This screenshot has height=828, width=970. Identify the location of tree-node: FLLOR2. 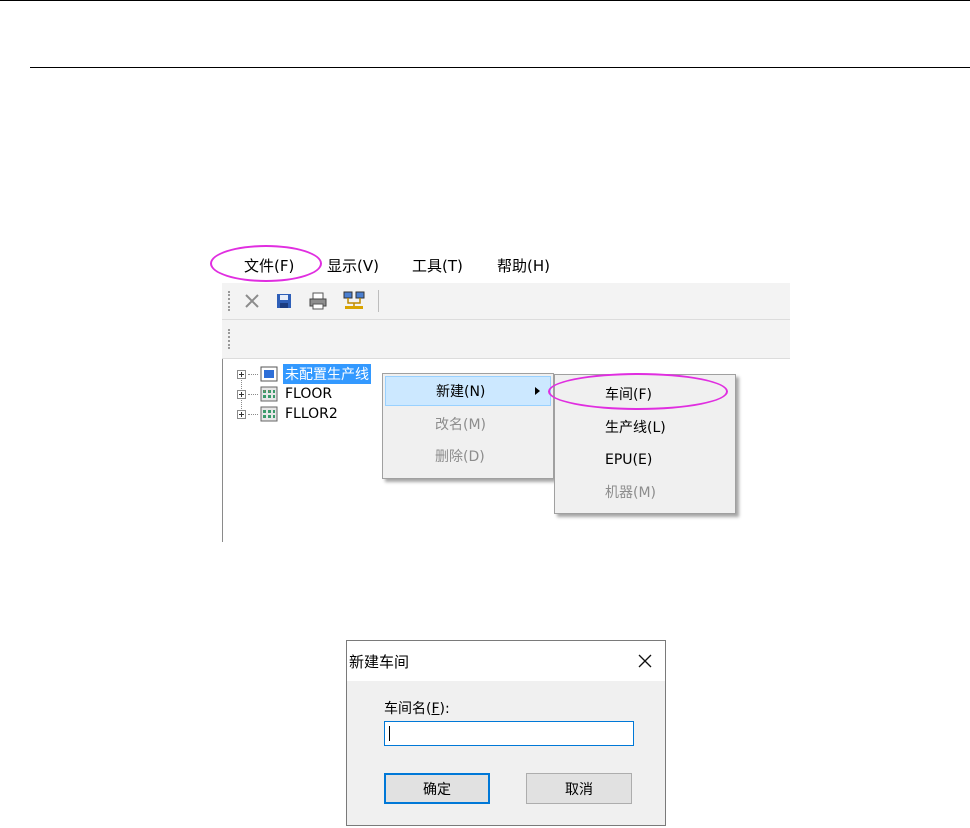
(288, 414).